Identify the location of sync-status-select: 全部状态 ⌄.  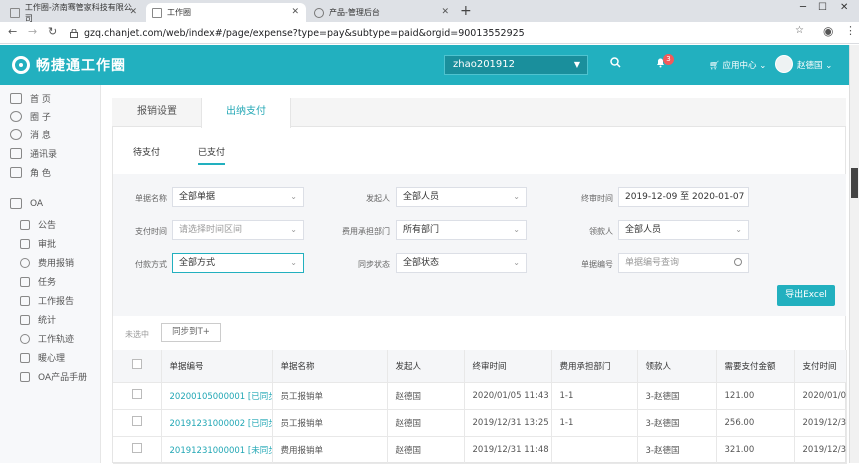
(461, 263).